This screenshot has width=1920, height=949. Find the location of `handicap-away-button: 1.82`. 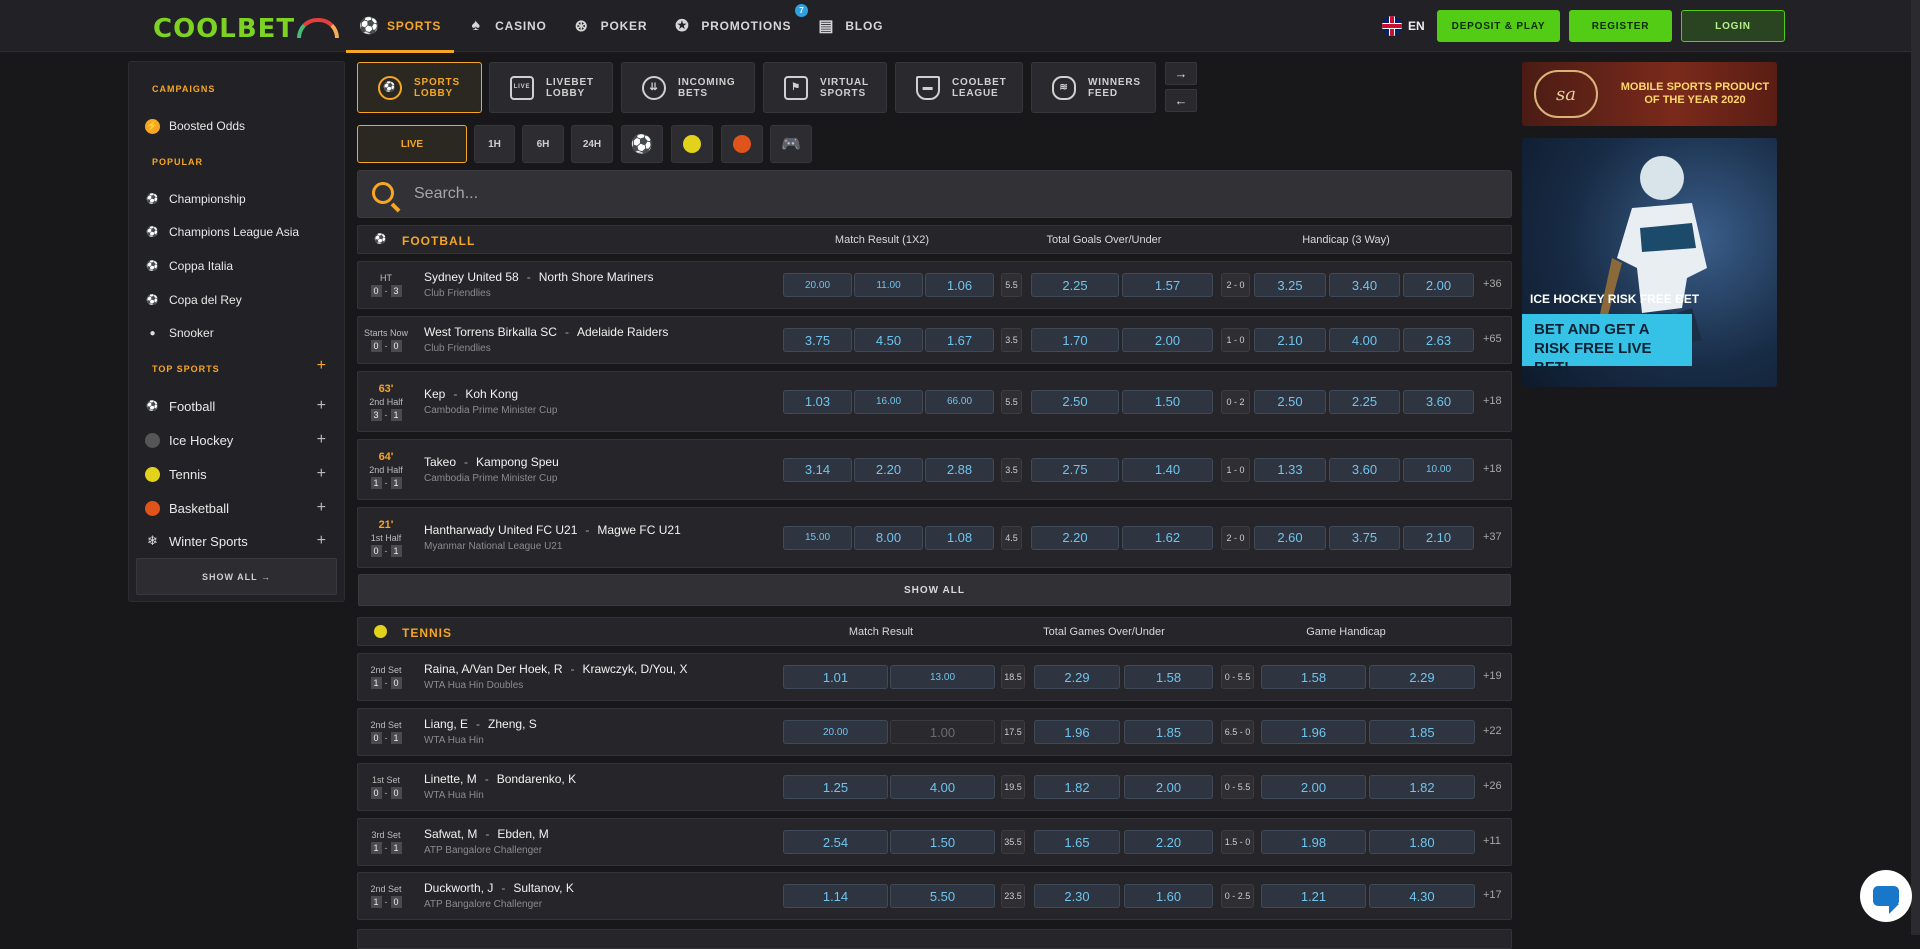

handicap-away-button: 1.82 is located at coordinates (1422, 787).